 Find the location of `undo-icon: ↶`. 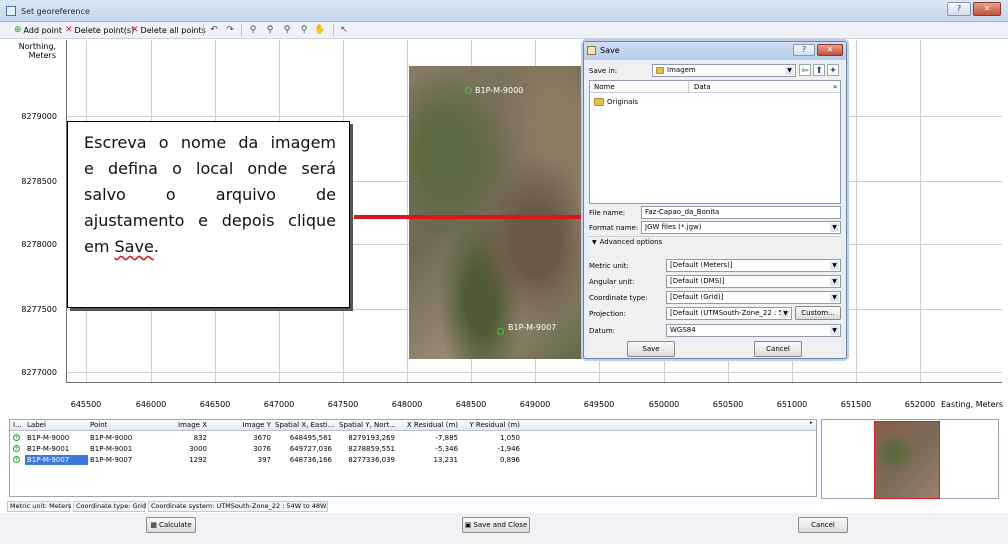

undo-icon: ↶ is located at coordinates (214, 30).